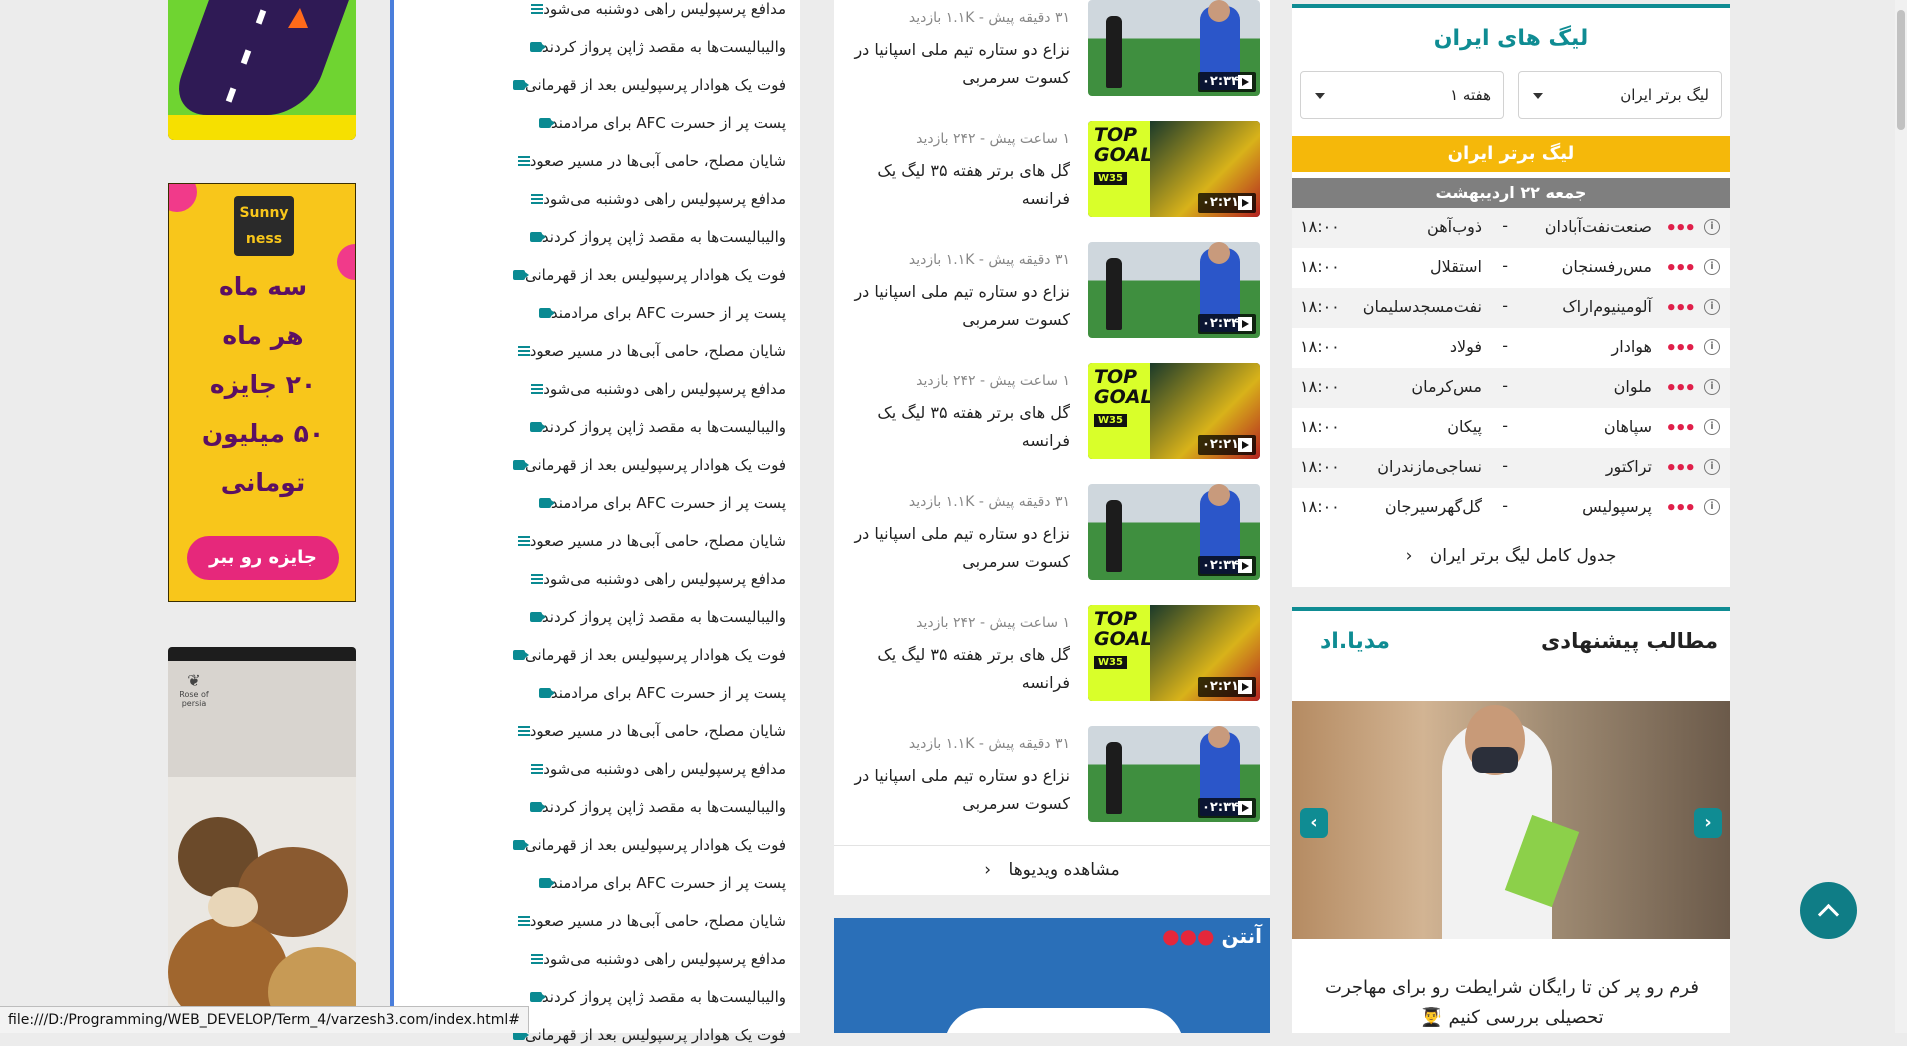 The image size is (1907, 1046). Describe the element at coordinates (1511, 268) in the screenshot. I see `match-row: i ••• مس‌رفسنجان - استقلال ۱۸:۰۰` at that location.